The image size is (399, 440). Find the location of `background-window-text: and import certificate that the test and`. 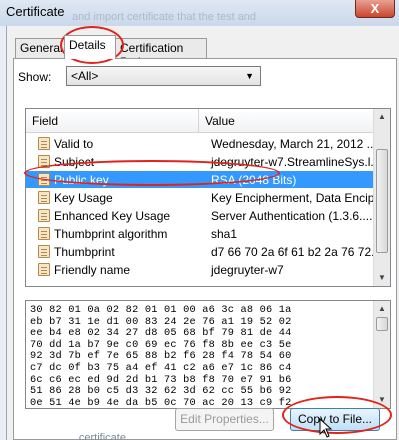

background-window-text: and import certificate that the test and is located at coordinates (164, 17).